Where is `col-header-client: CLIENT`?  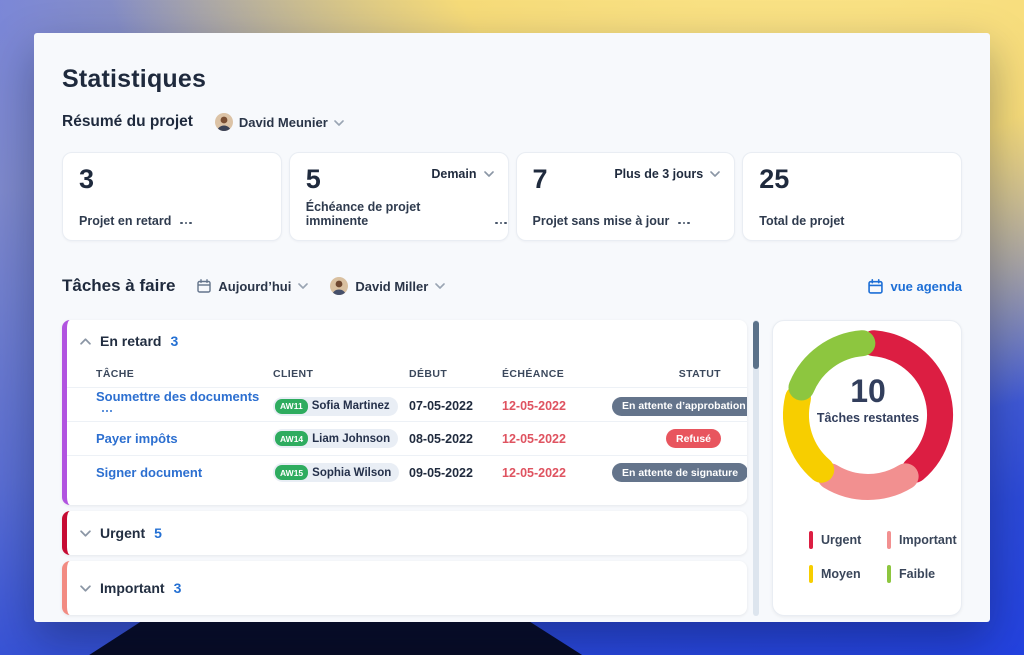
col-header-client: CLIENT is located at coordinates (293, 374).